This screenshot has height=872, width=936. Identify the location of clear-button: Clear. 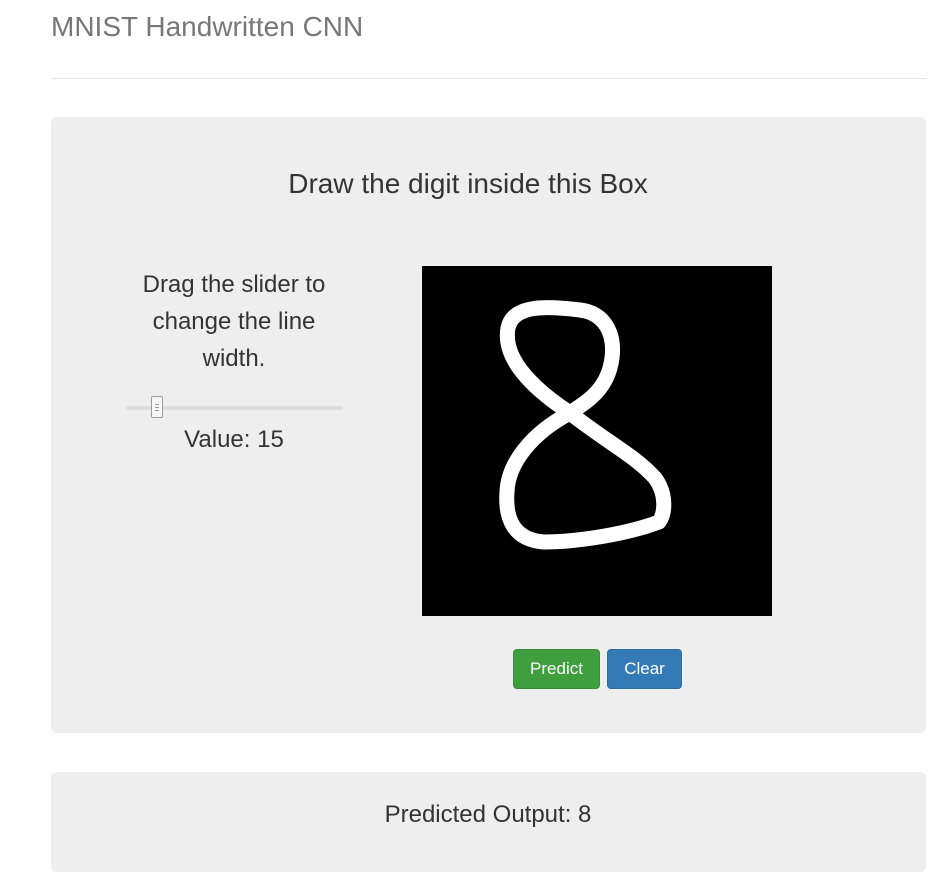
(644, 669).